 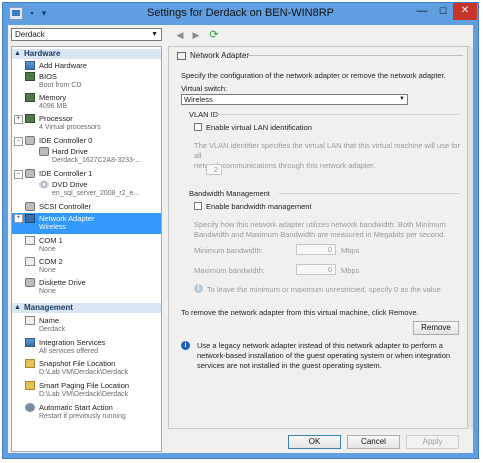 What do you see at coordinates (422, 11) in the screenshot?
I see `minimize-button: —` at bounding box center [422, 11].